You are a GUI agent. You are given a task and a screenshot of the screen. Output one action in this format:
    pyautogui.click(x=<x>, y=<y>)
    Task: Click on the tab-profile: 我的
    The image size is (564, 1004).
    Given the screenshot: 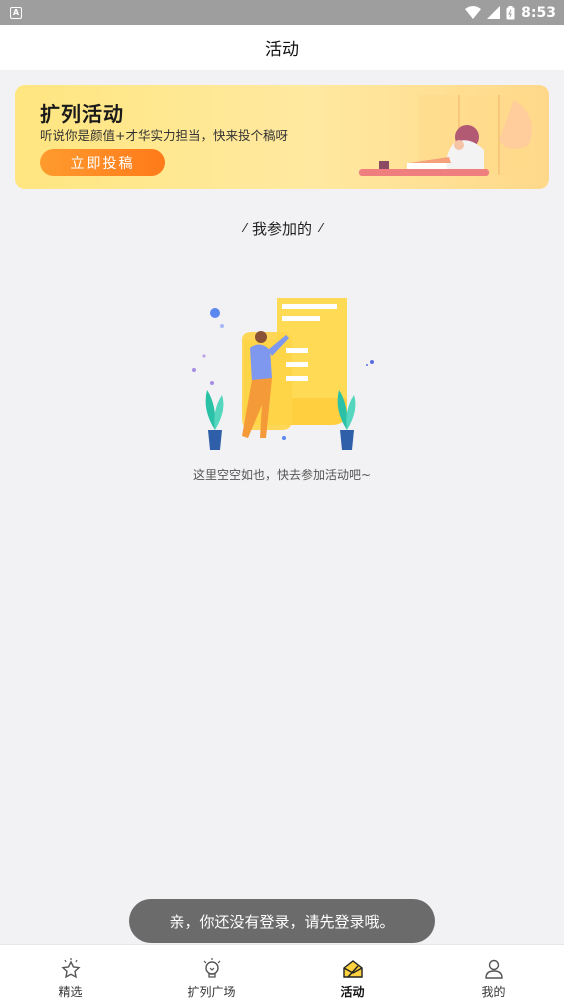 What is the action you would take?
    pyautogui.click(x=493, y=974)
    